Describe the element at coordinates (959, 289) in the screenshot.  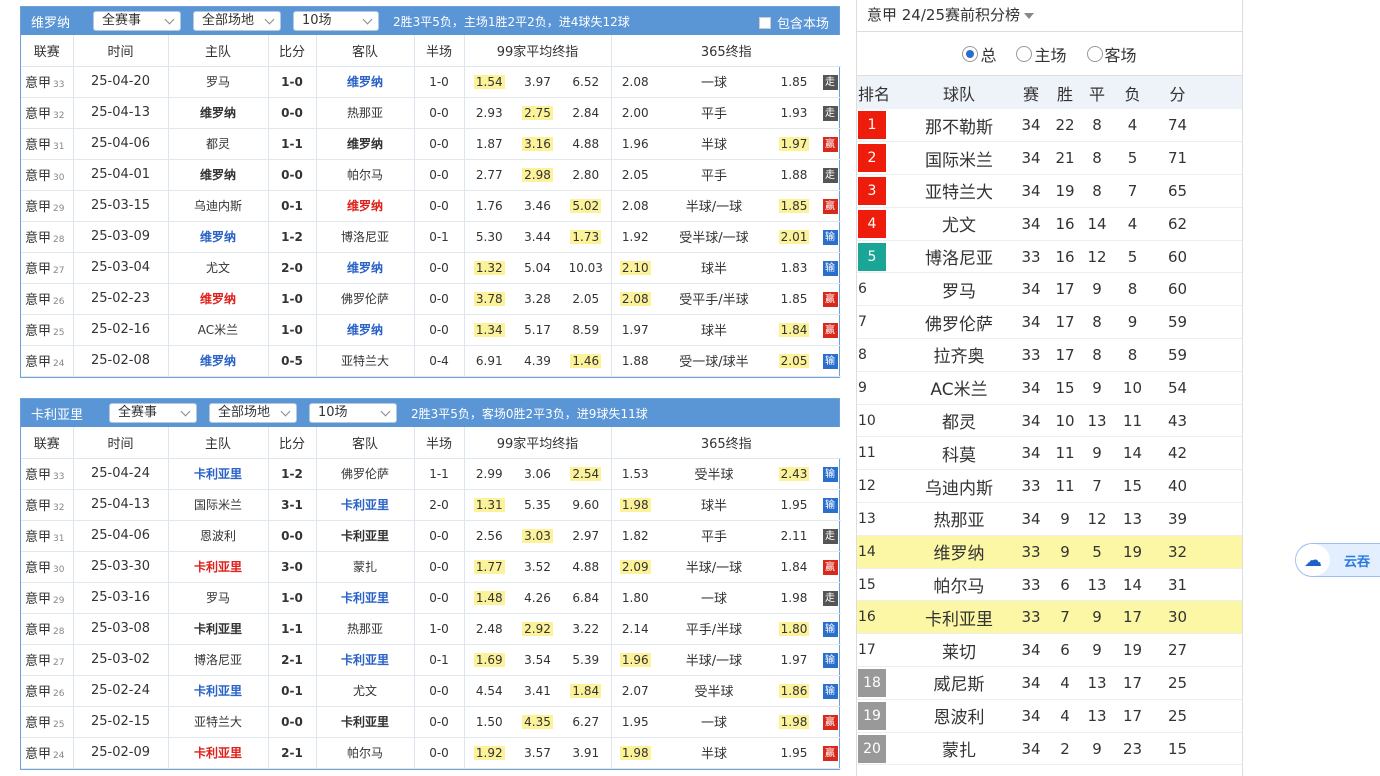
I see `team-cell: 罗马` at that location.